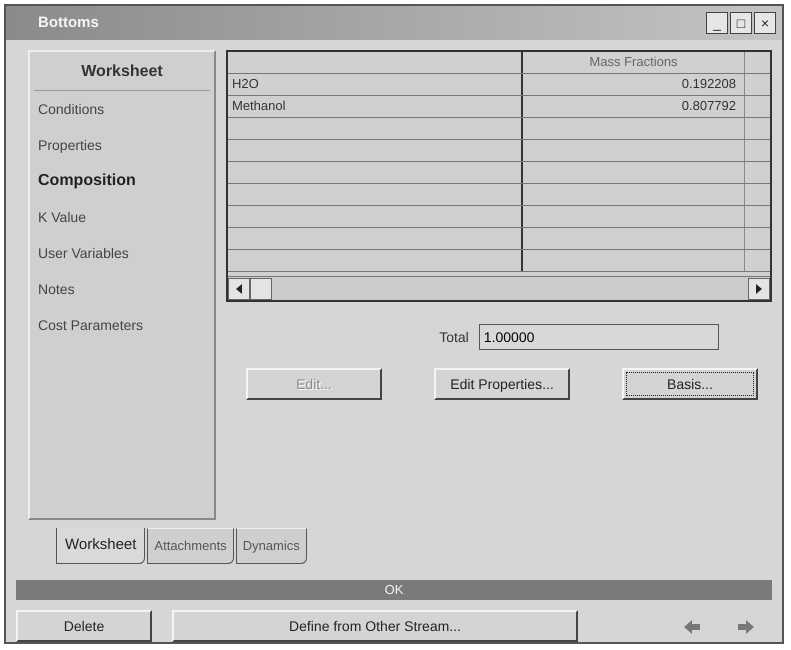 This screenshot has height=650, width=791. I want to click on tab: Dynamics, so click(271, 546).